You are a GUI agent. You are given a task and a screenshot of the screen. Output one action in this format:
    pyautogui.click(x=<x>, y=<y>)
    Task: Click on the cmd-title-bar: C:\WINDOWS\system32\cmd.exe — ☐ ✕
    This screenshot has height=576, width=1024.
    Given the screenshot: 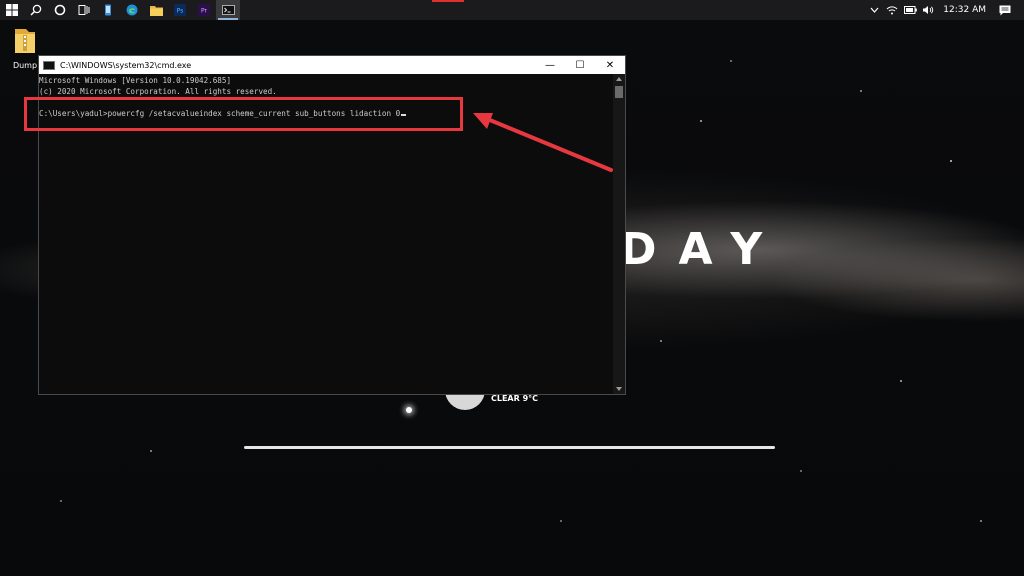 What is the action you would take?
    pyautogui.click(x=332, y=65)
    